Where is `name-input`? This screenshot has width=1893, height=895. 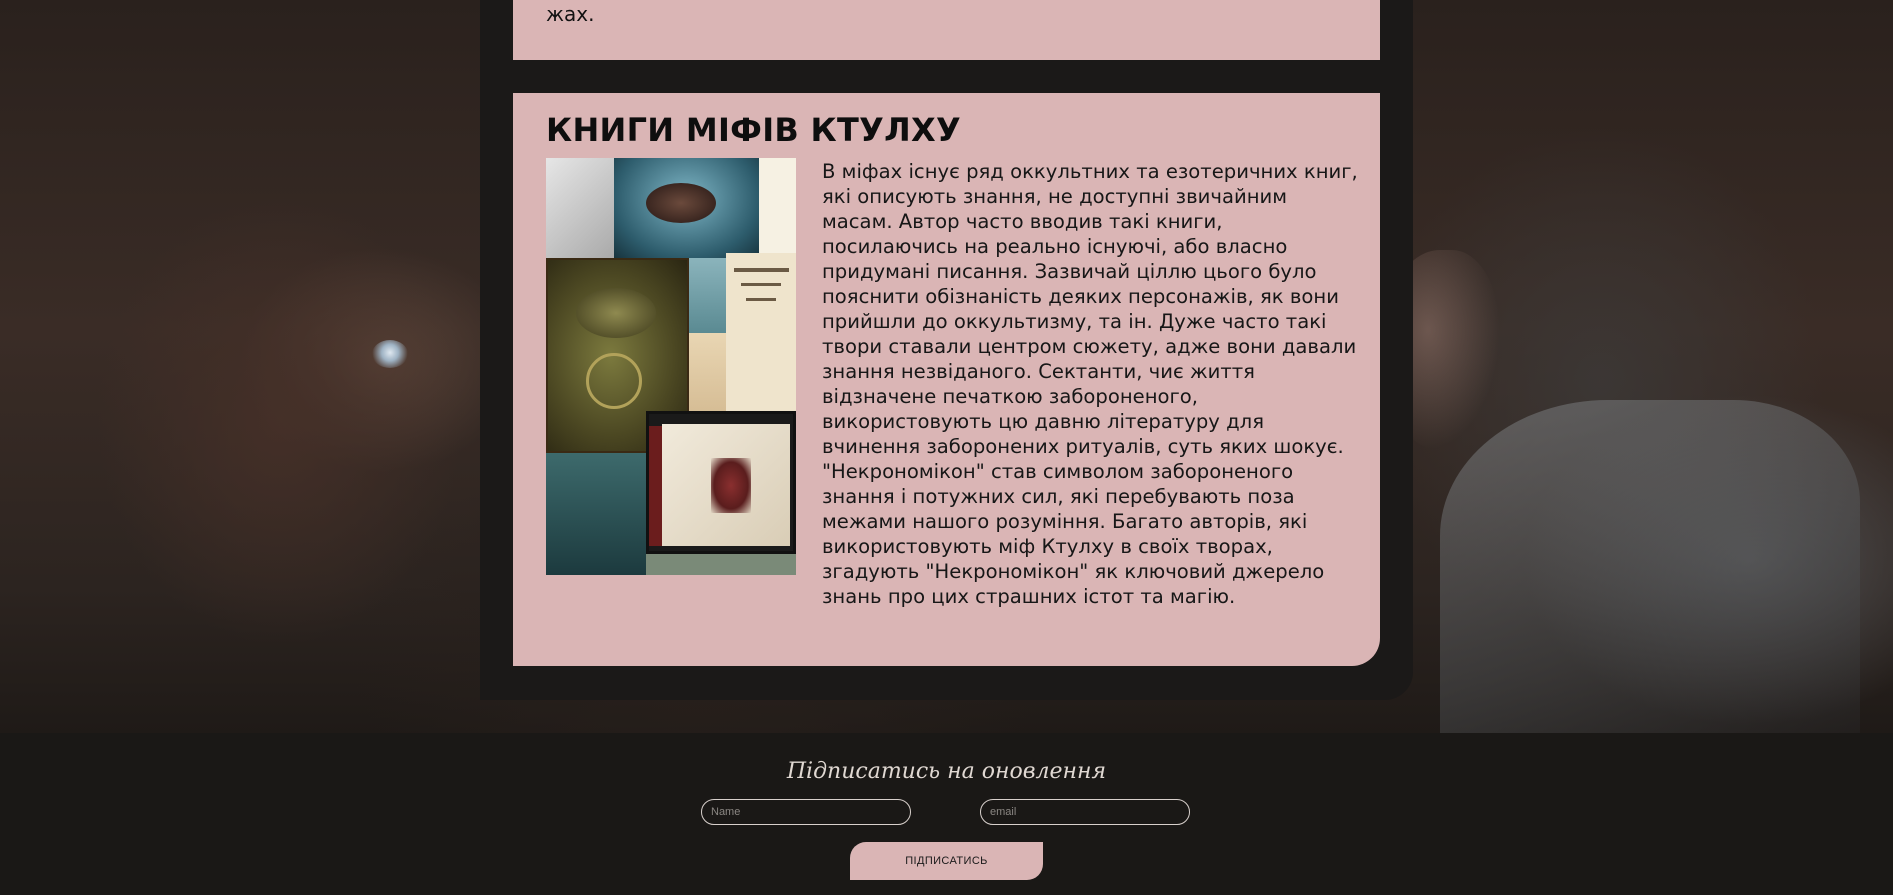 name-input is located at coordinates (806, 812).